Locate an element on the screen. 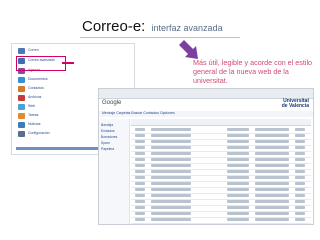 The image size is (320, 240). settings-icon is located at coordinates (21, 134).